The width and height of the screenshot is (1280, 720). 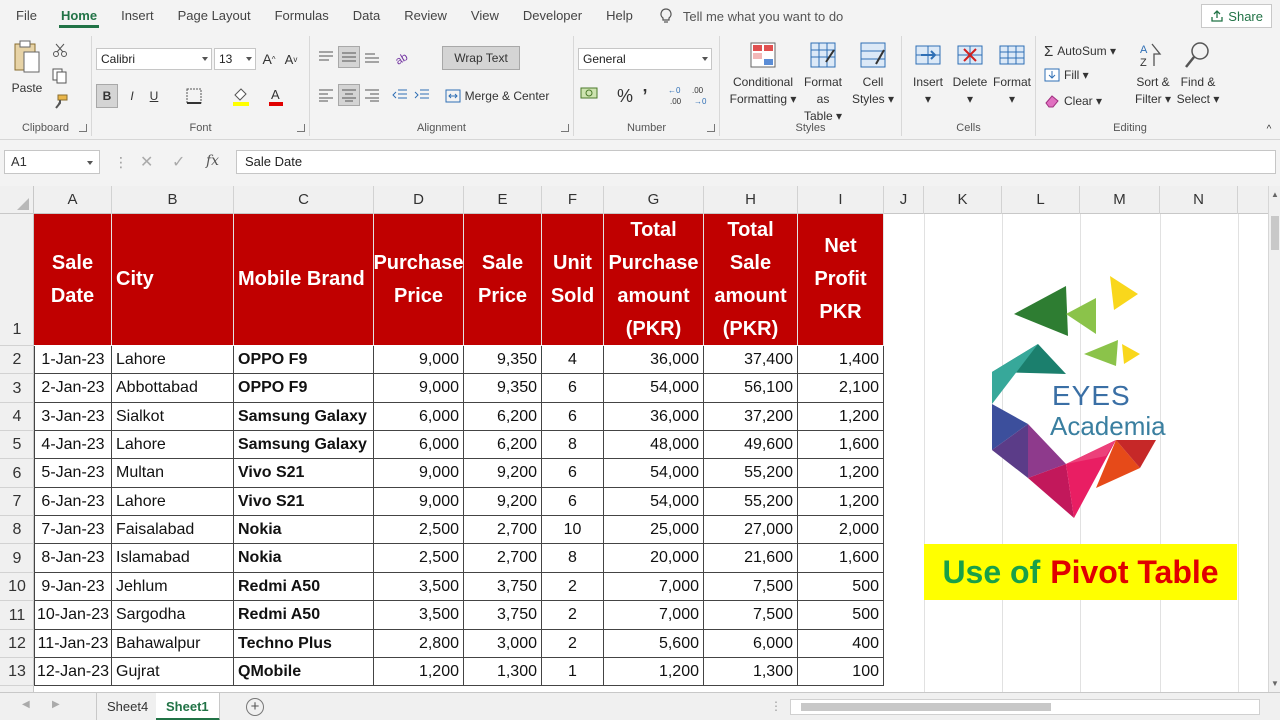 What do you see at coordinates (1074, 75) in the screenshot?
I see `fill-button: Fill ▾` at bounding box center [1074, 75].